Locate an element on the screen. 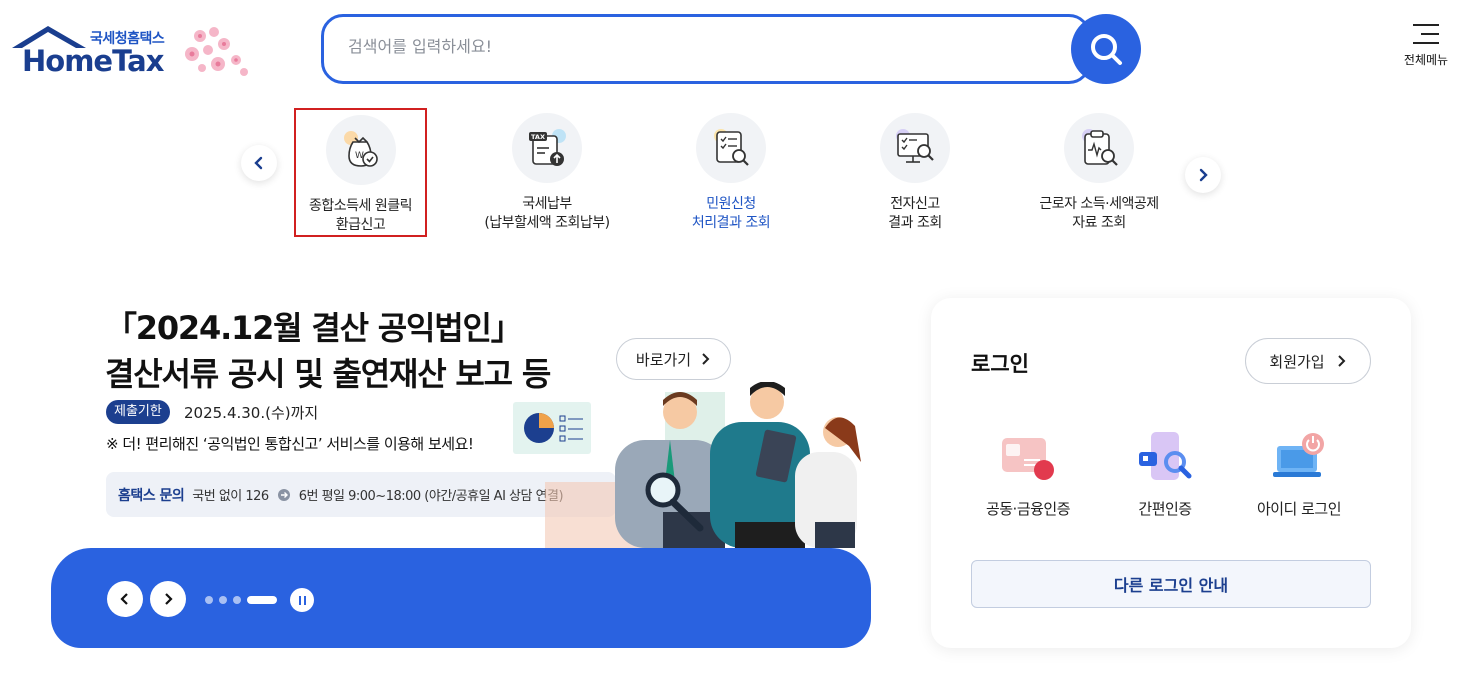  svg-text: TAX is located at coordinates (538, 137).